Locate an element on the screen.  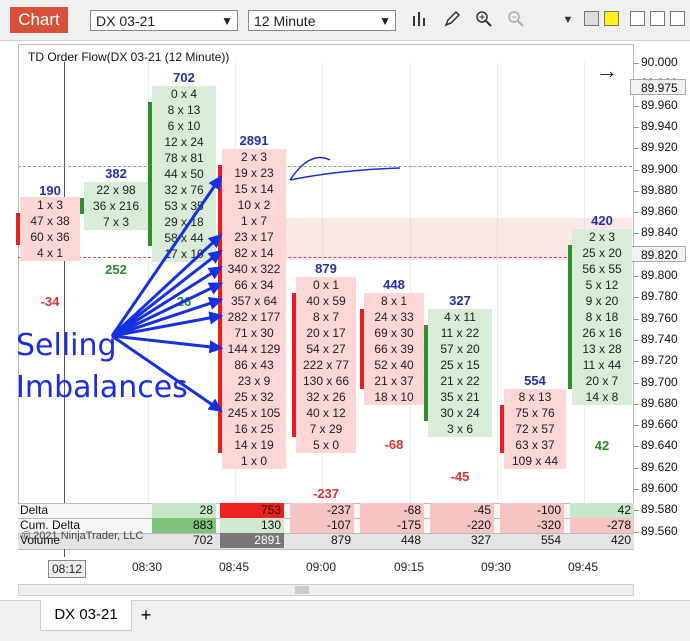
tab-bar: DX 03-21 + is located at coordinates (345, 620).